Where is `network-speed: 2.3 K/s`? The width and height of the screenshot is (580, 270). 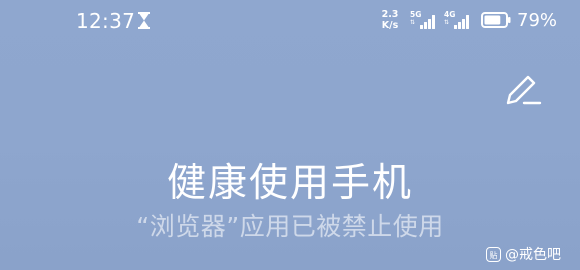 network-speed: 2.3 K/s is located at coordinates (390, 20).